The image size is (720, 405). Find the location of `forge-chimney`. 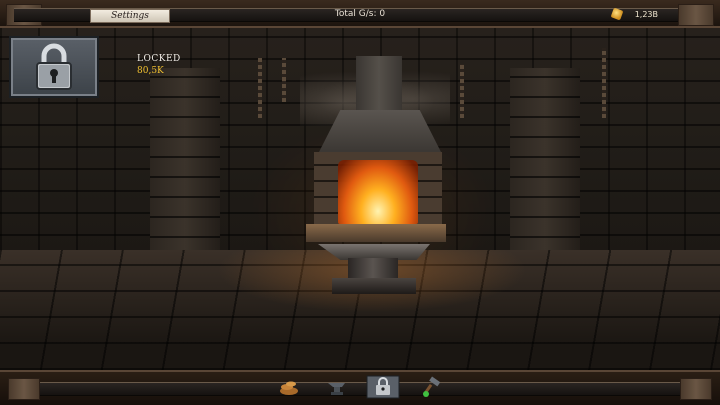

forge-chimney is located at coordinates (379, 84).